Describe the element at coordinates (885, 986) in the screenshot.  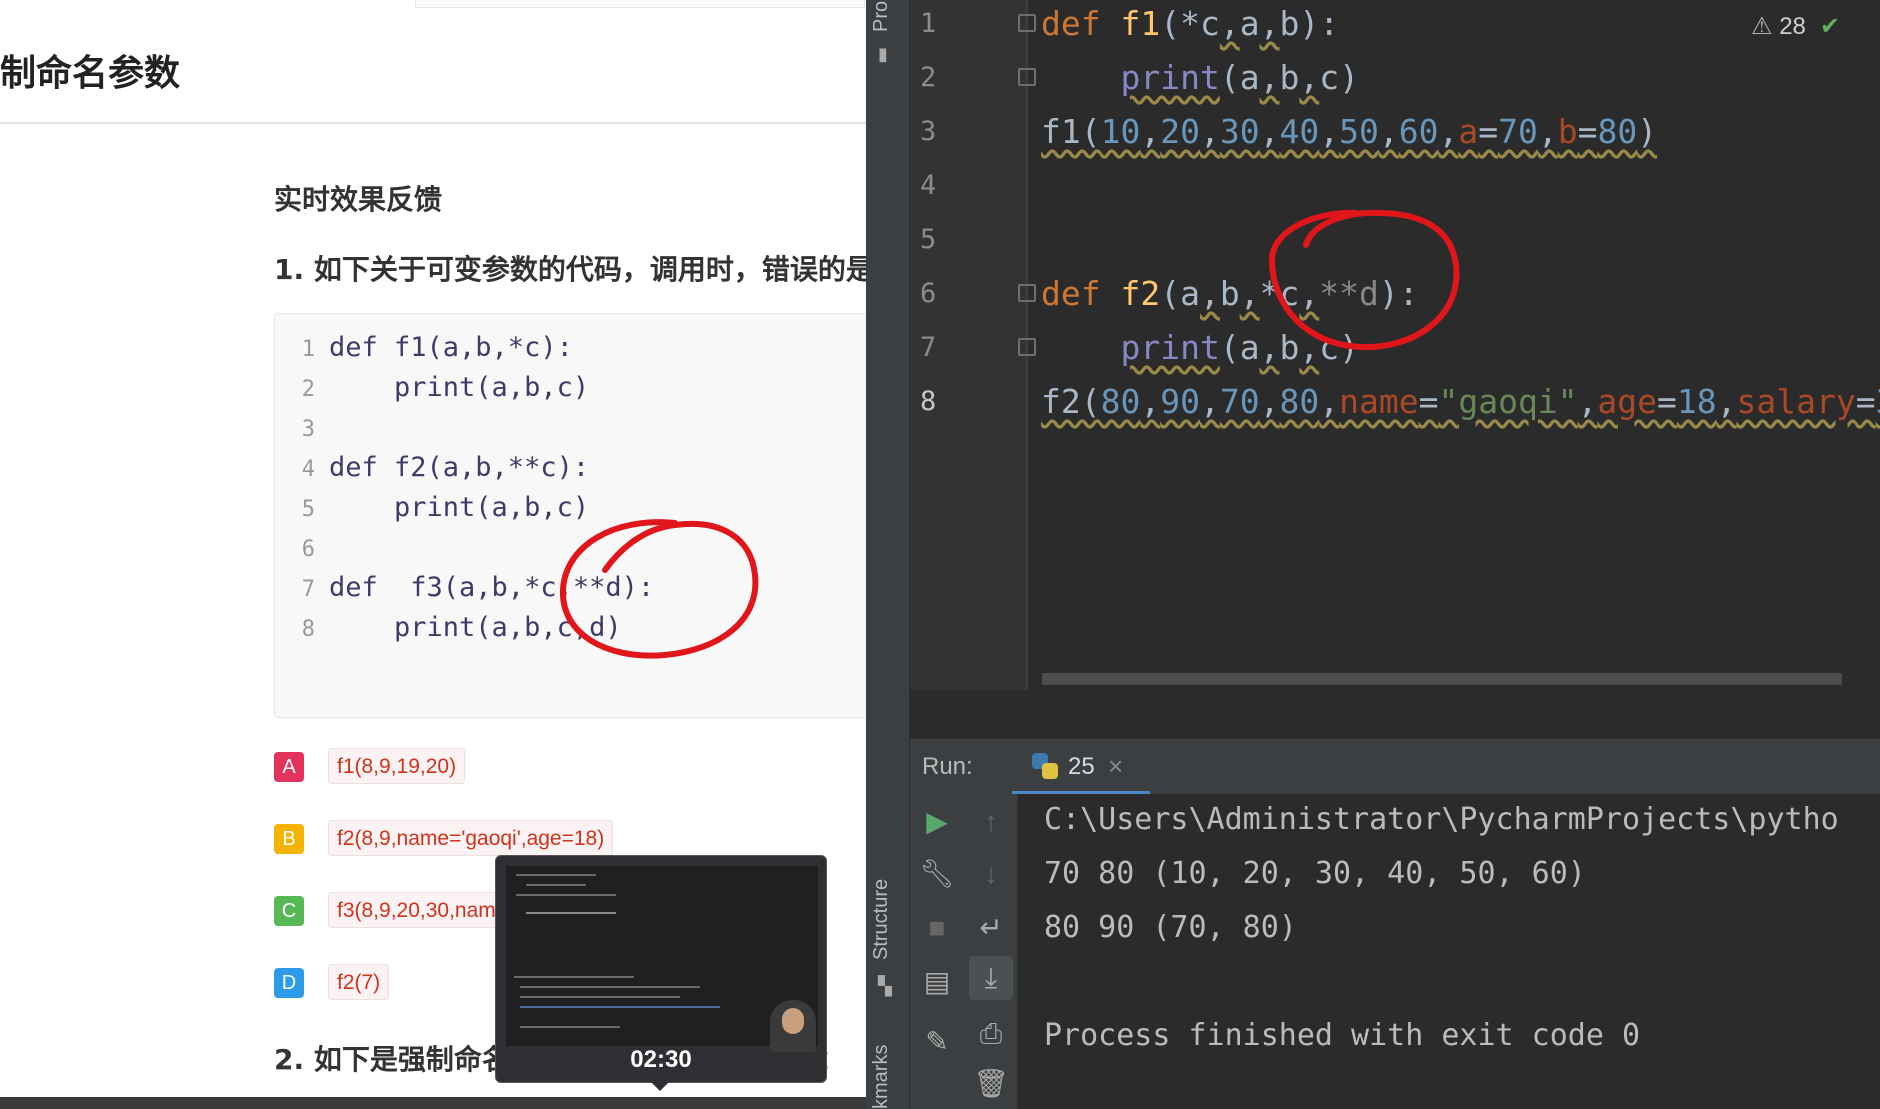
I see `structure-icon: ▚` at that location.